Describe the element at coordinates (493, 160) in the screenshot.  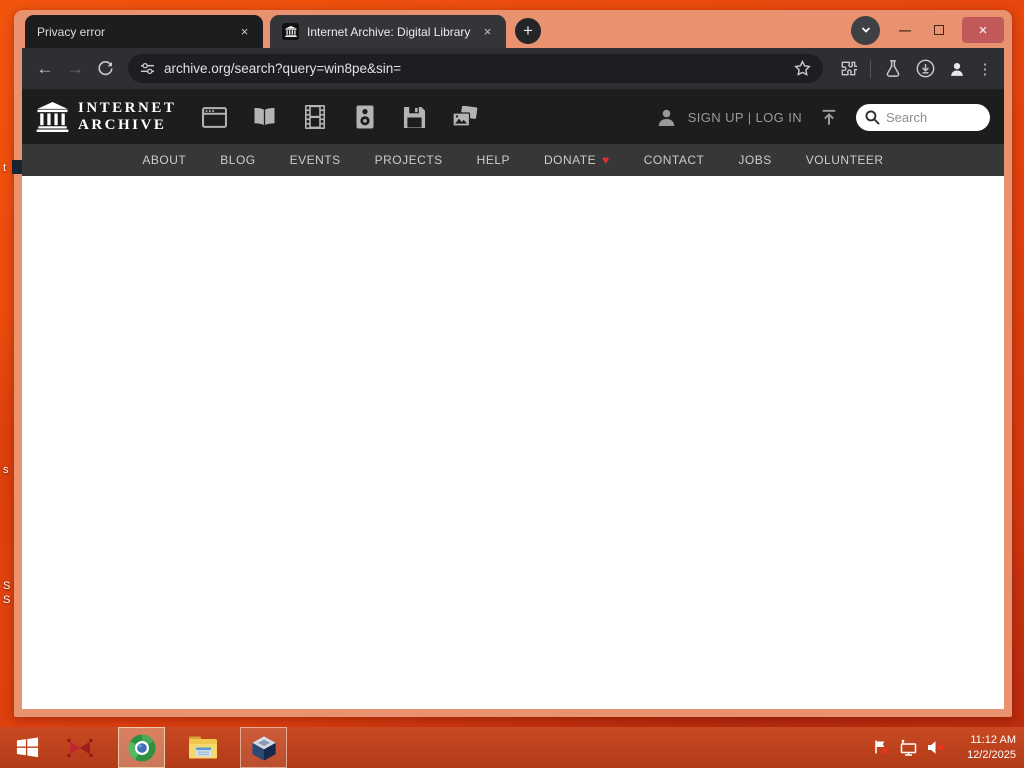
I see `nav-item-help: HELP` at that location.